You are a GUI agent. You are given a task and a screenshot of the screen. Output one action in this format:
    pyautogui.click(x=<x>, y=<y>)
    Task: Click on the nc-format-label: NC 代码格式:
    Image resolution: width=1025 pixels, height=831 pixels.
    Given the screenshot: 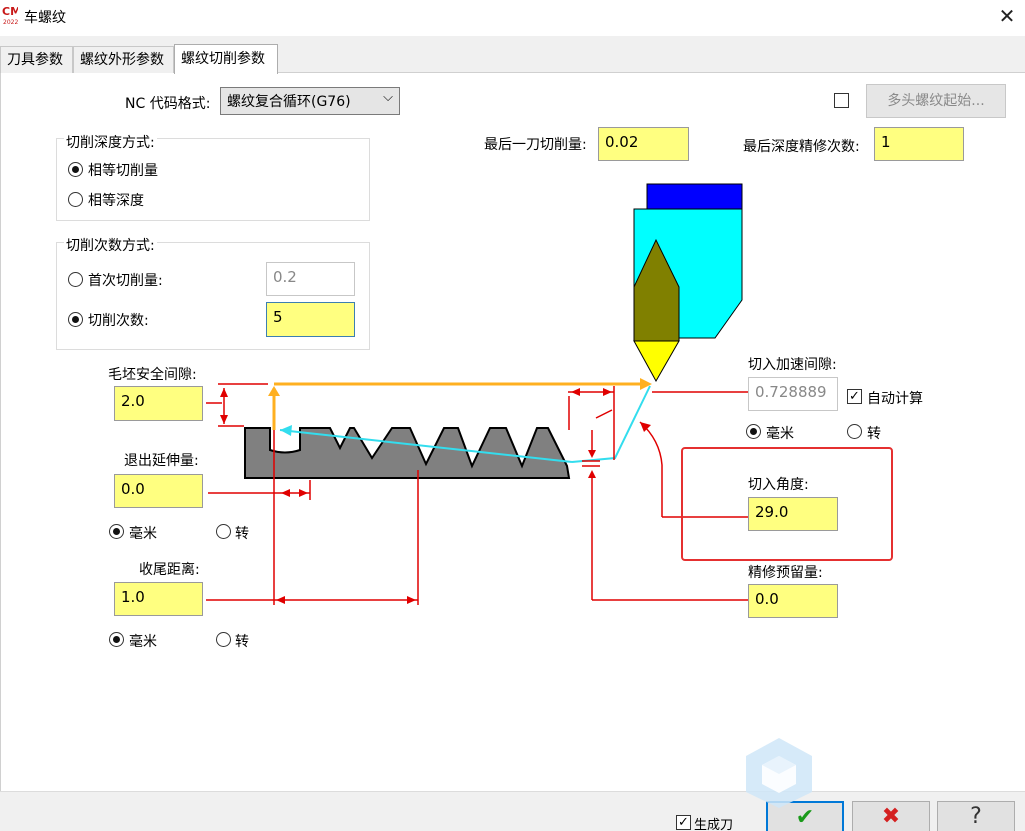 What is the action you would take?
    pyautogui.click(x=168, y=104)
    